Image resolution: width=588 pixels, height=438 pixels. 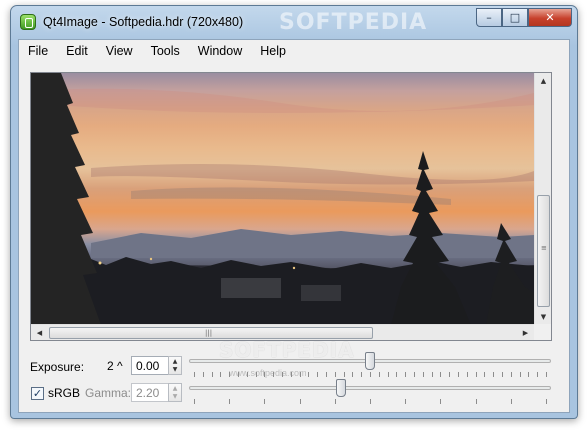 What do you see at coordinates (489, 17) in the screenshot?
I see `minimize-button: –` at bounding box center [489, 17].